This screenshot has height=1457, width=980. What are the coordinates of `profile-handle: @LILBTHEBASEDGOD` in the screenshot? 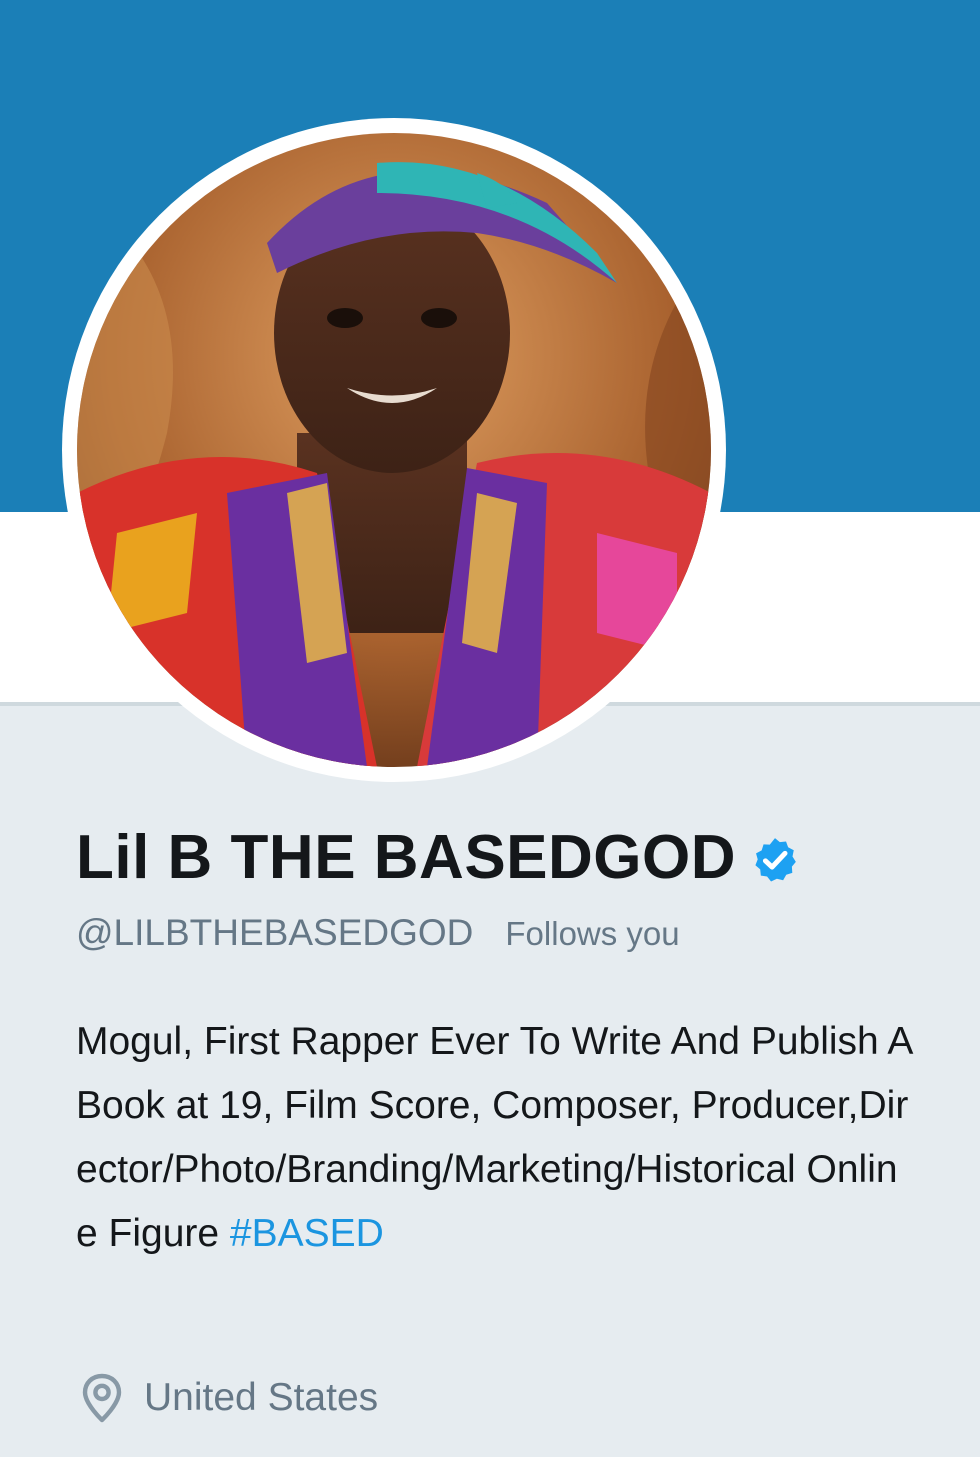 It's located at (274, 933).